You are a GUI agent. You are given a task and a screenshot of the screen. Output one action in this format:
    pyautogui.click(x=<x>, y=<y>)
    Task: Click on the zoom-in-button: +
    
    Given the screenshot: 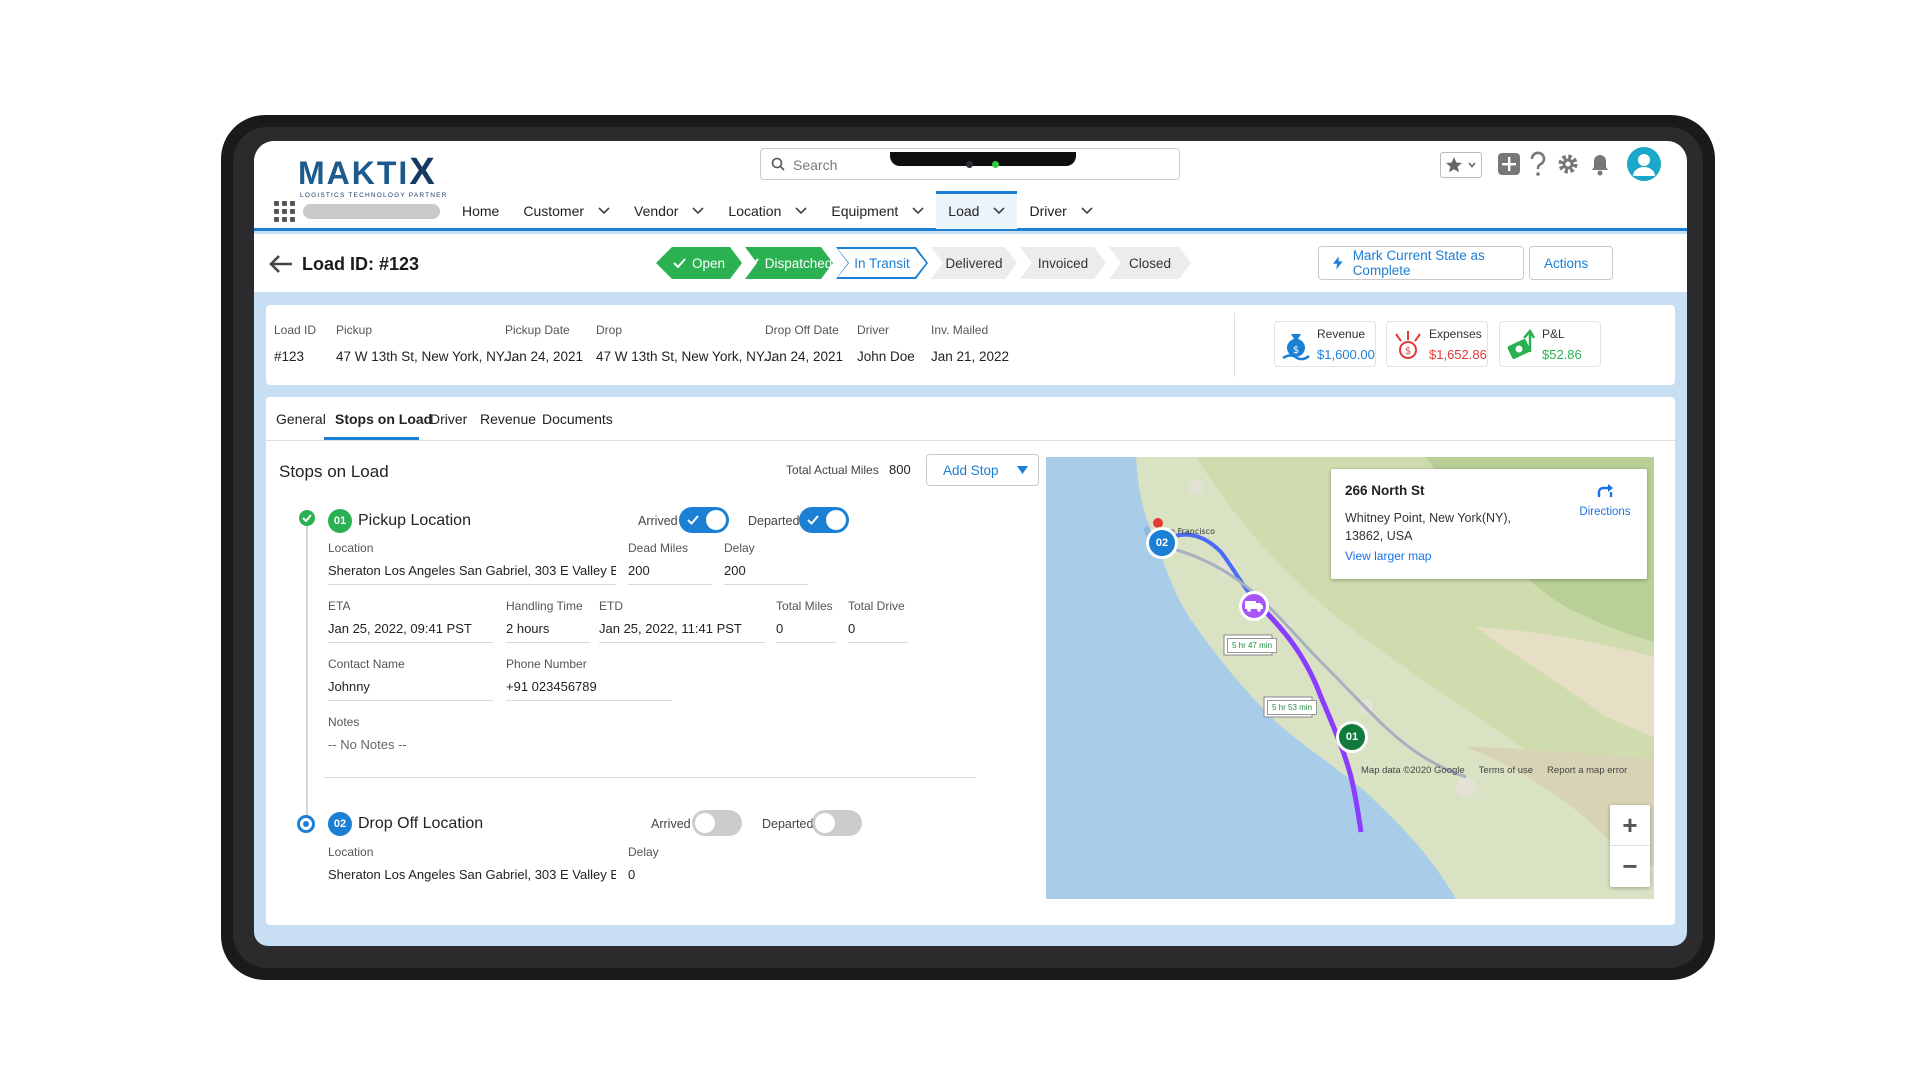 What is the action you would take?
    pyautogui.click(x=1630, y=825)
    